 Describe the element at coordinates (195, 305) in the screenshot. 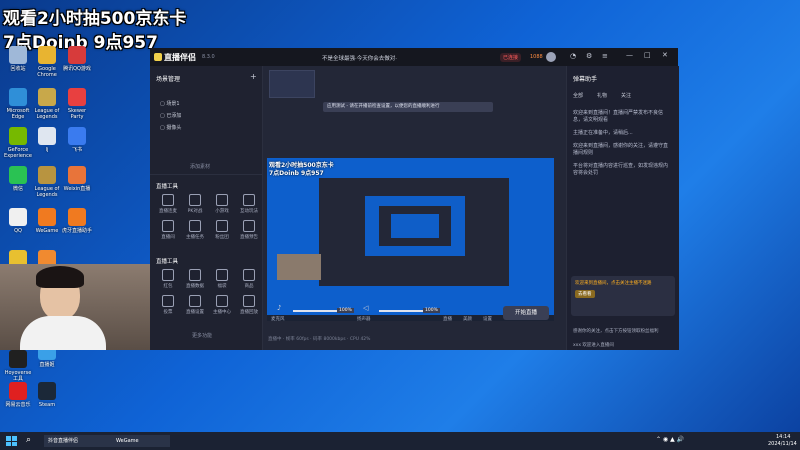

I see `tool-button: 直播设置` at that location.